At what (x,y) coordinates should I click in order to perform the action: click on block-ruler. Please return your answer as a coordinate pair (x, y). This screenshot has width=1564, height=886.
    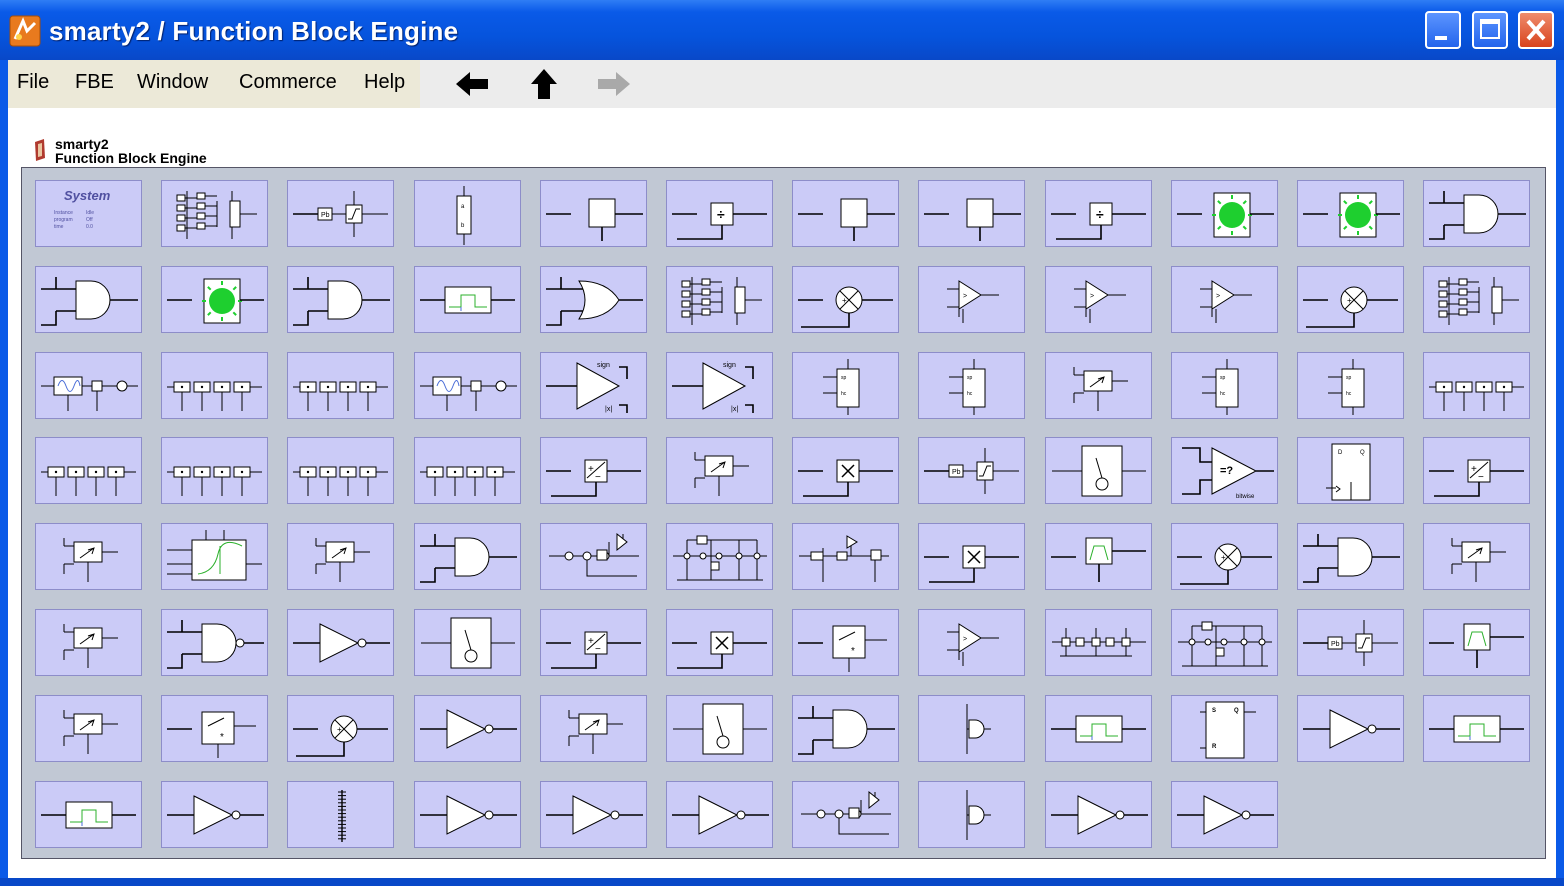
    Looking at the image, I should click on (340, 814).